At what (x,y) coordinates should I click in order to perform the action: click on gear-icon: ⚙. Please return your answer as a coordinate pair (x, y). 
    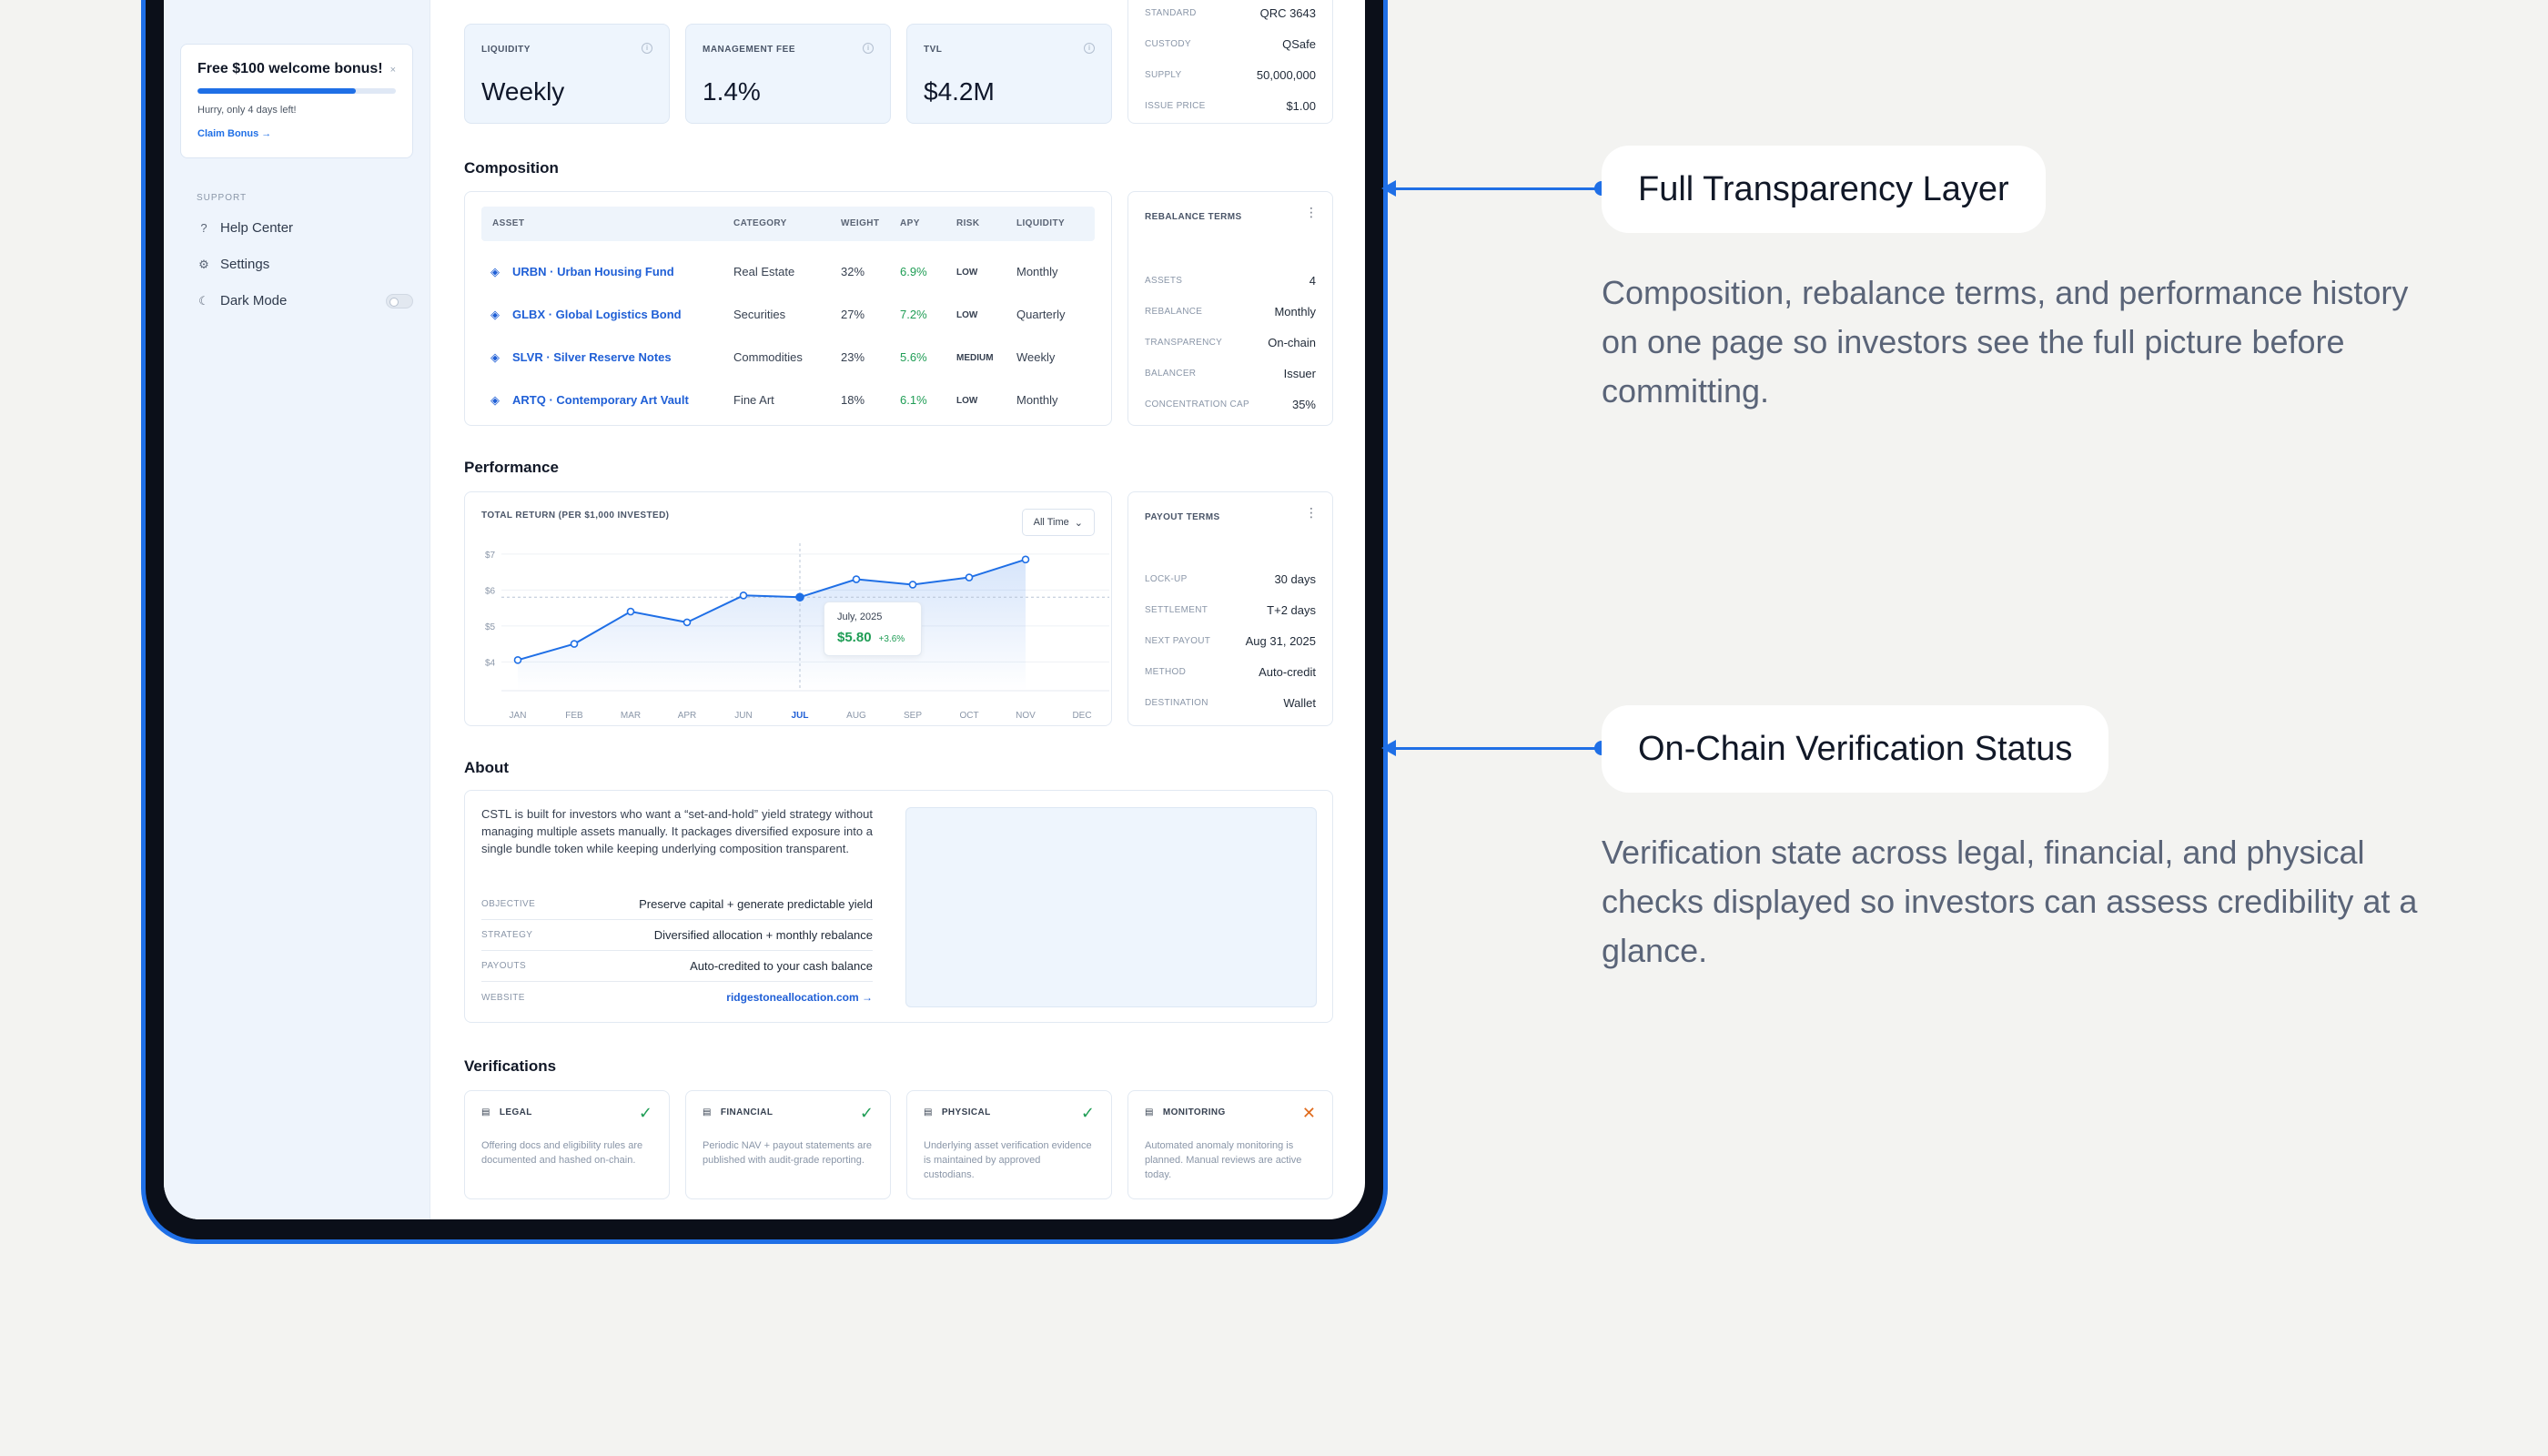
    Looking at the image, I should click on (204, 264).